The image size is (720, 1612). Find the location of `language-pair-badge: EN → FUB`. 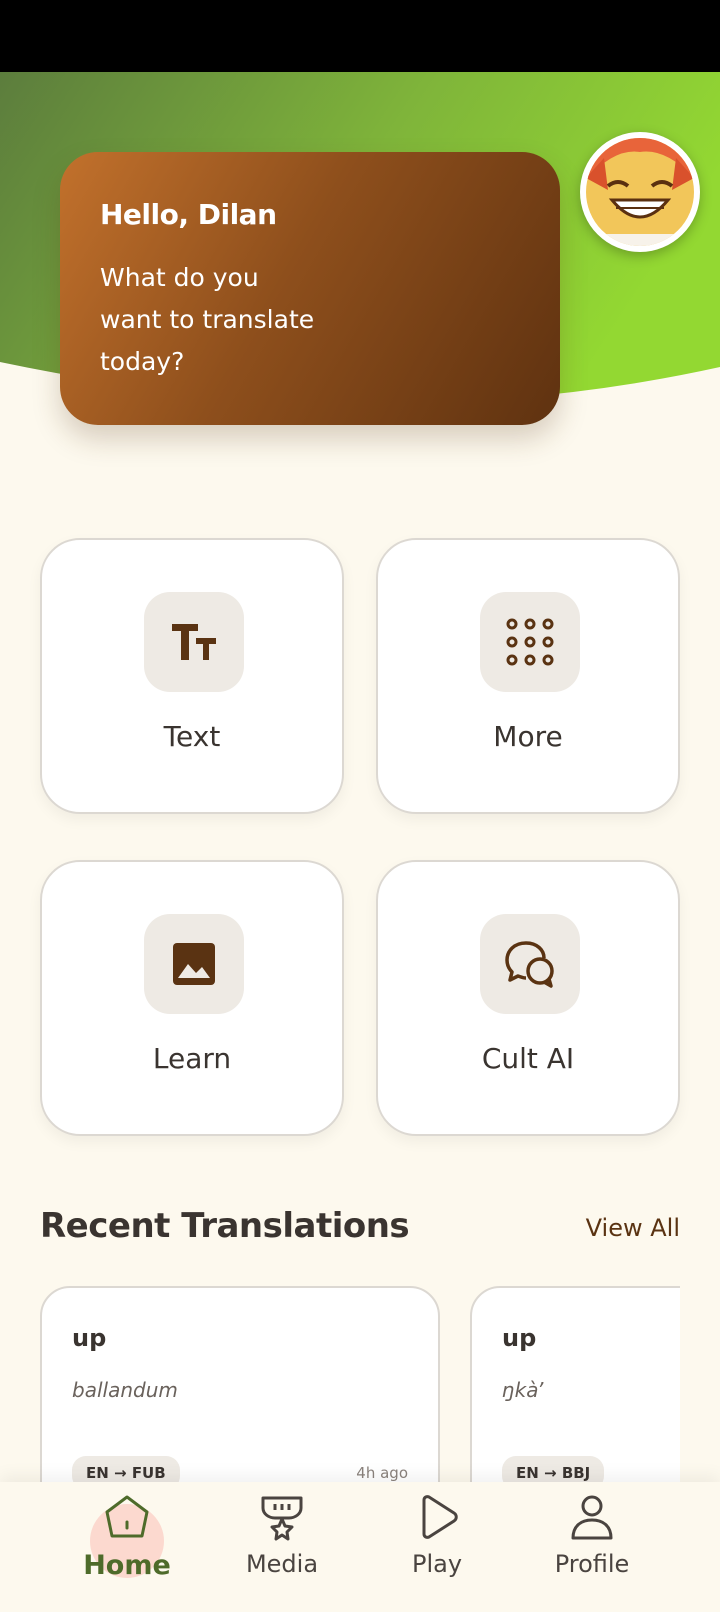

language-pair-badge: EN → FUB is located at coordinates (126, 1469).